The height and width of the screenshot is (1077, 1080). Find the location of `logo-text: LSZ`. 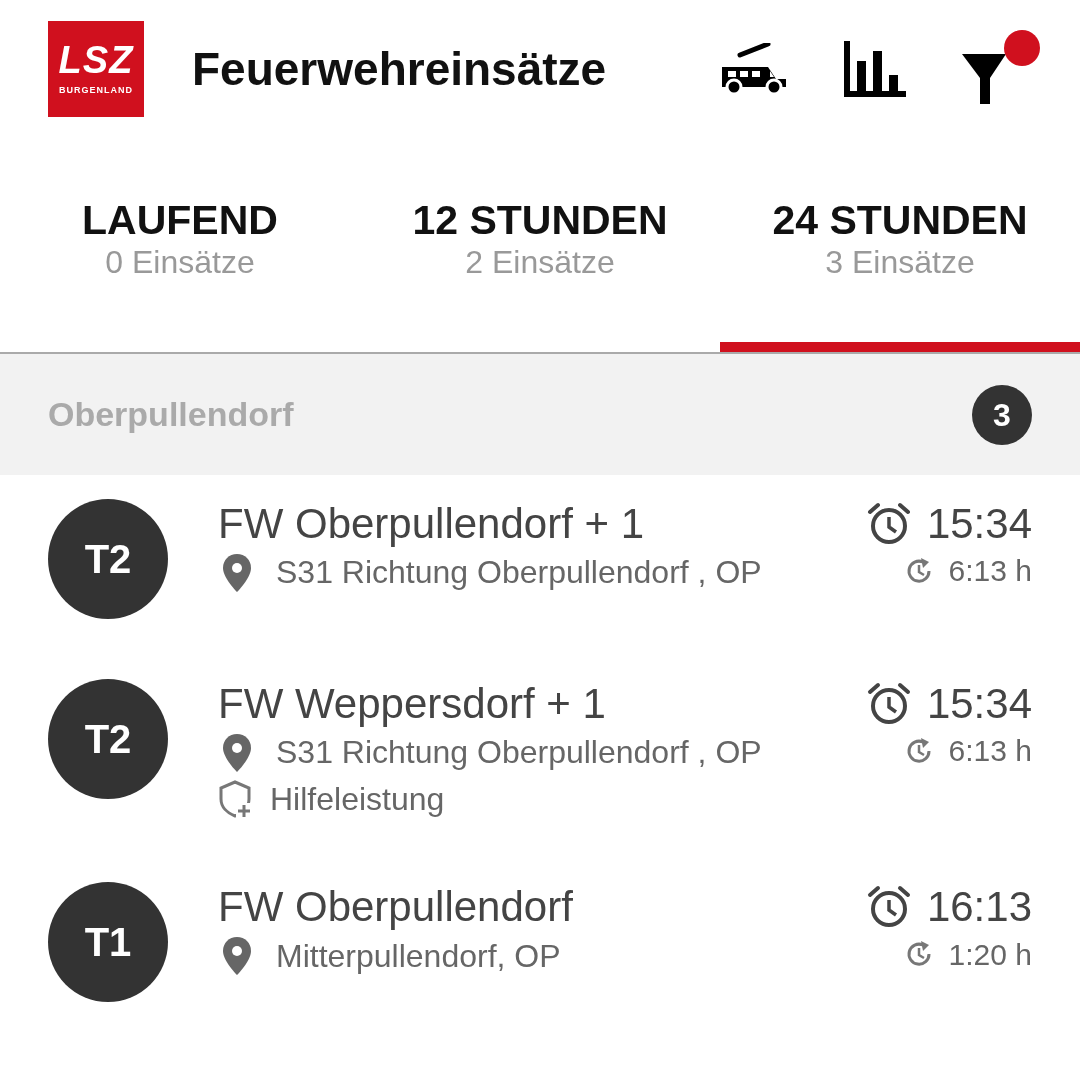

logo-text: LSZ is located at coordinates (96, 59).